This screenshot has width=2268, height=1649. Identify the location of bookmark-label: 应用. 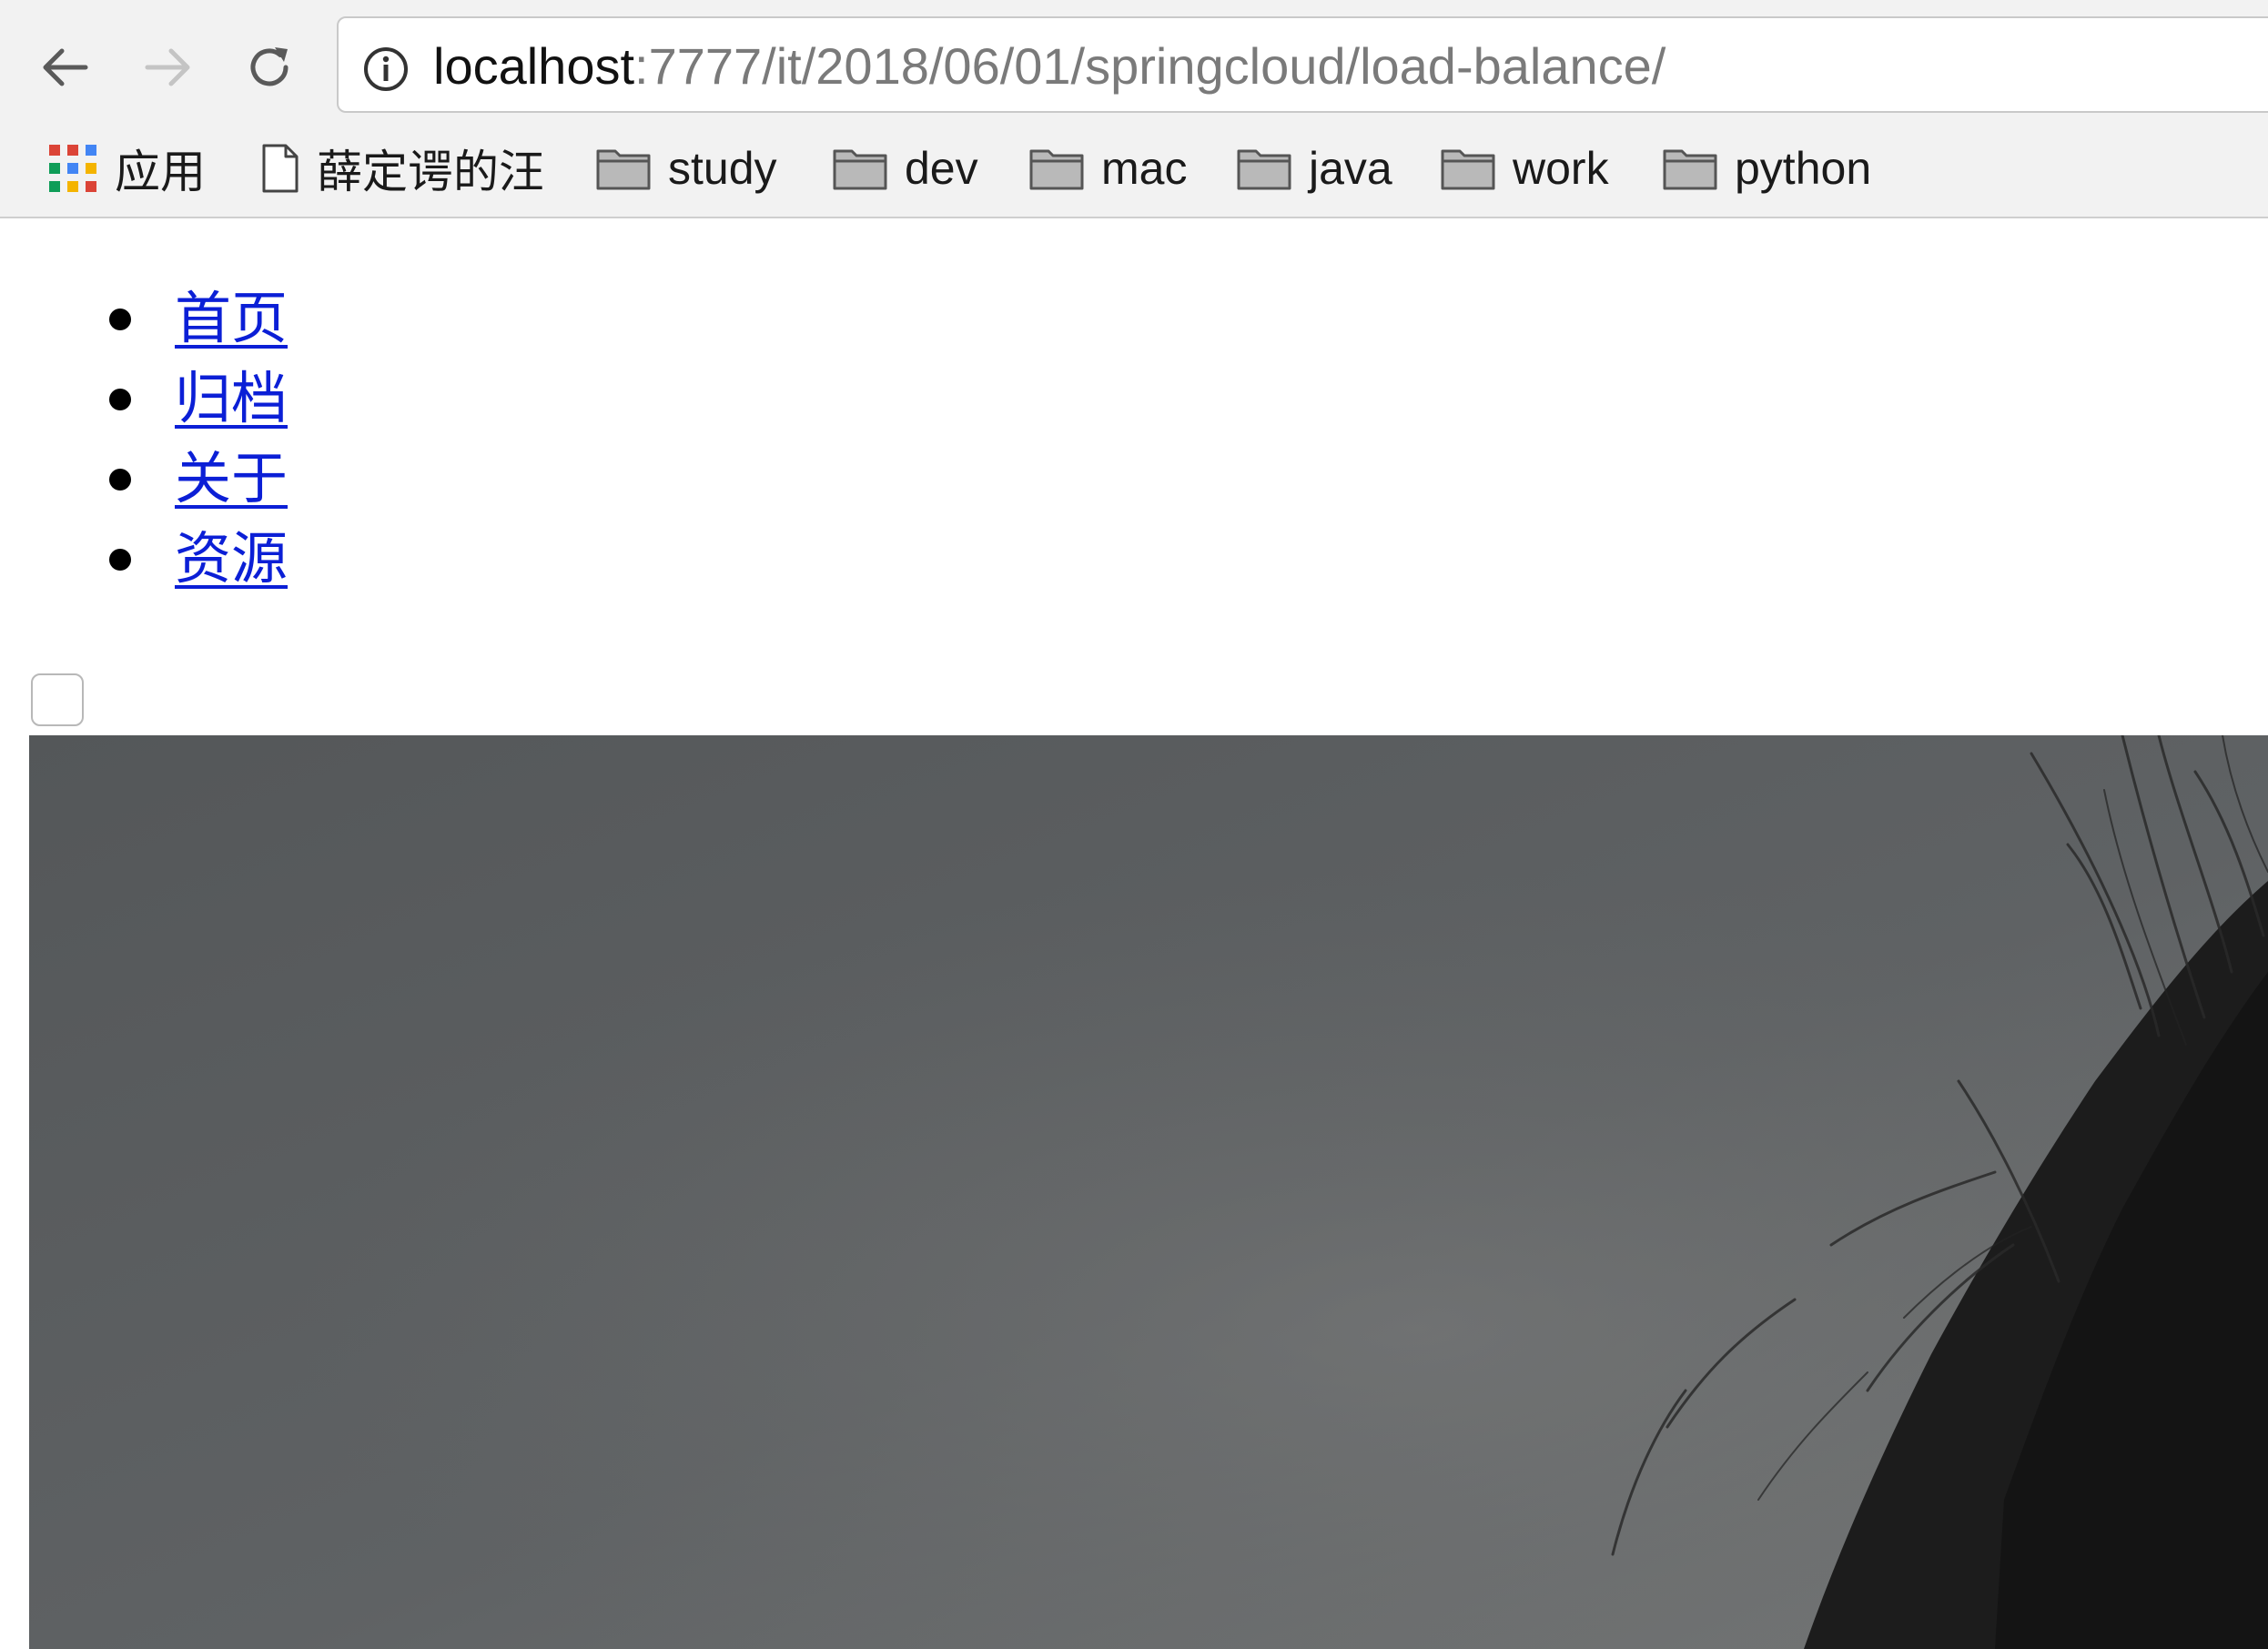
(160, 172).